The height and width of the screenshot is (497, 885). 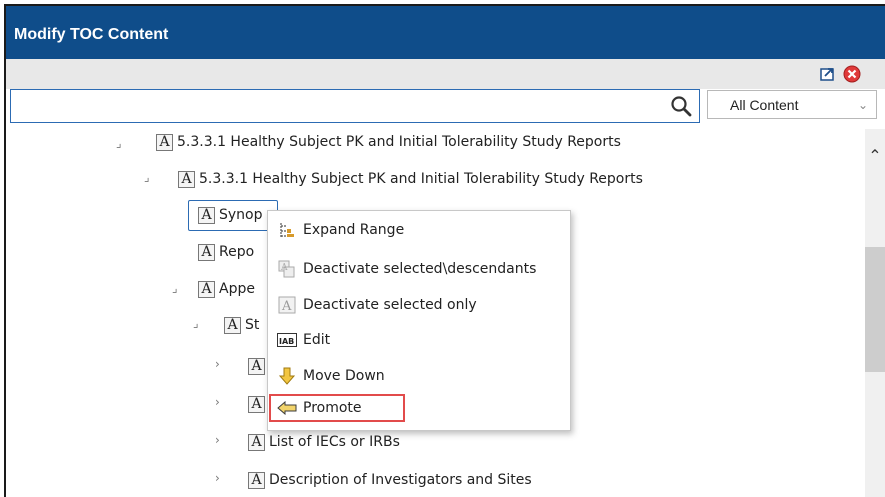 I want to click on scroll-up-icon: ⌃, so click(x=875, y=157).